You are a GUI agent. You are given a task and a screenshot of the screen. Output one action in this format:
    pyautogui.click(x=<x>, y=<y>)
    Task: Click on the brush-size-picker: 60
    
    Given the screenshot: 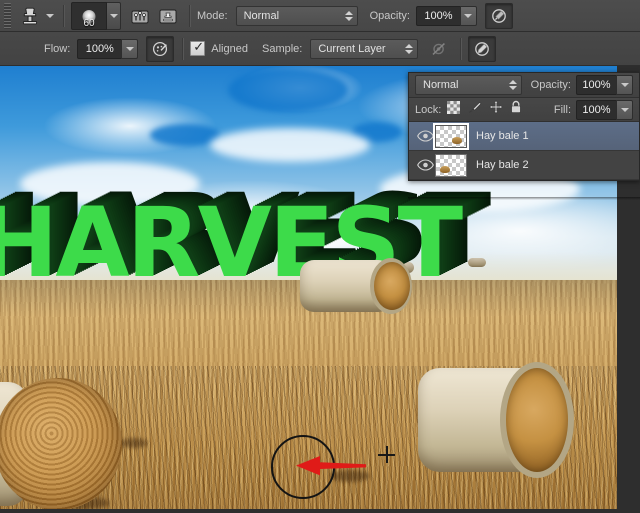 What is the action you would take?
    pyautogui.click(x=96, y=15)
    